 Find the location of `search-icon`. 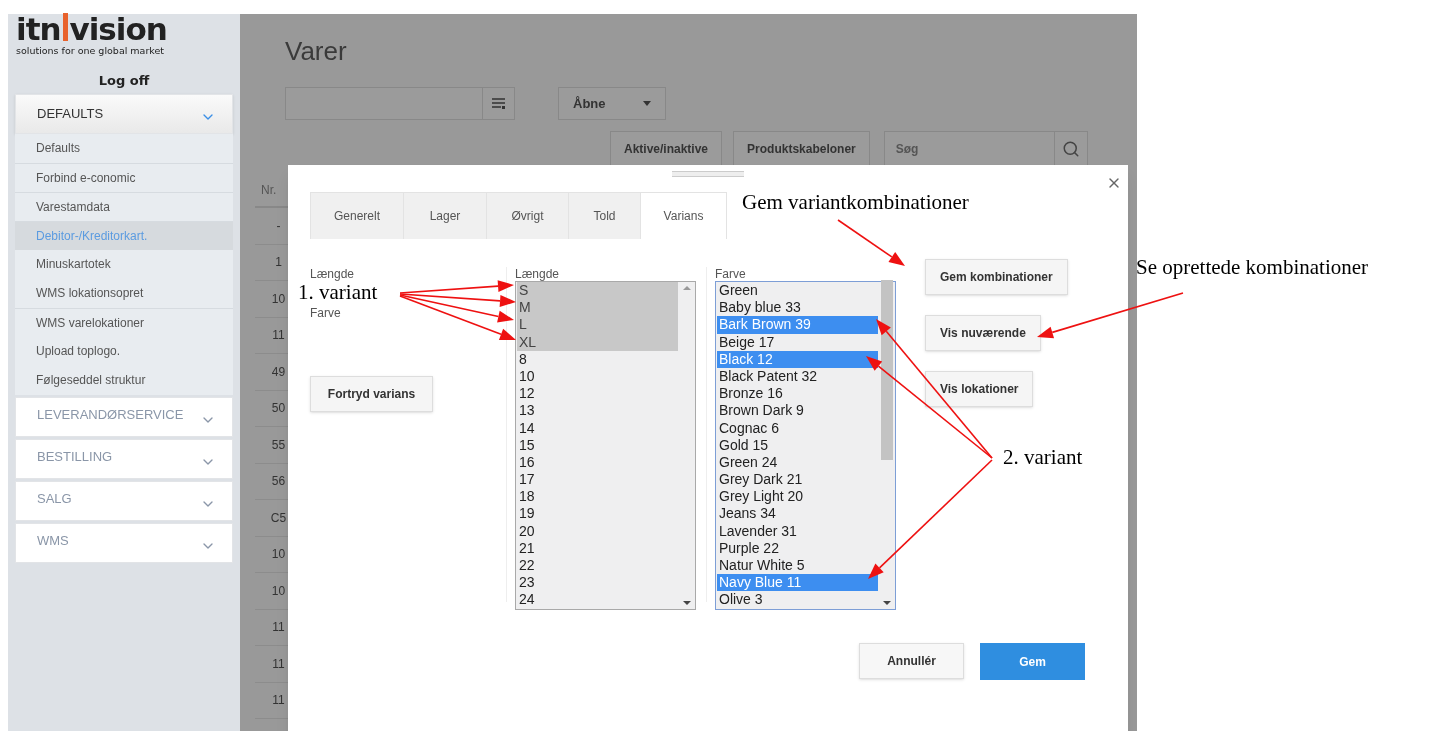

search-icon is located at coordinates (1070, 149).